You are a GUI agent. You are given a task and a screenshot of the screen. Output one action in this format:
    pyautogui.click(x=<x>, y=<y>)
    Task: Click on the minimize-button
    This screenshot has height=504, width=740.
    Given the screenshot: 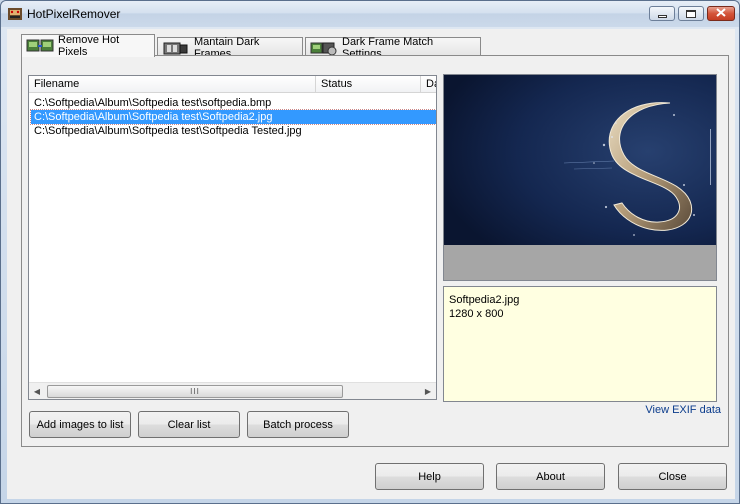 What is the action you would take?
    pyautogui.click(x=662, y=13)
    